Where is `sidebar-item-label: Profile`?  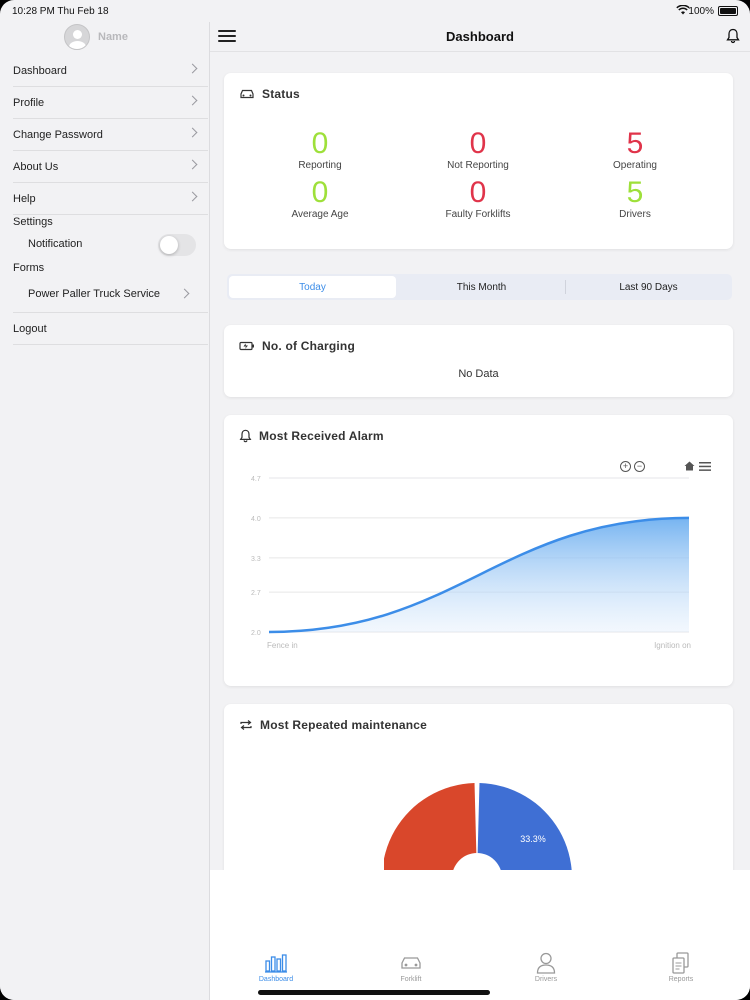
sidebar-item-label: Profile is located at coordinates (29, 102).